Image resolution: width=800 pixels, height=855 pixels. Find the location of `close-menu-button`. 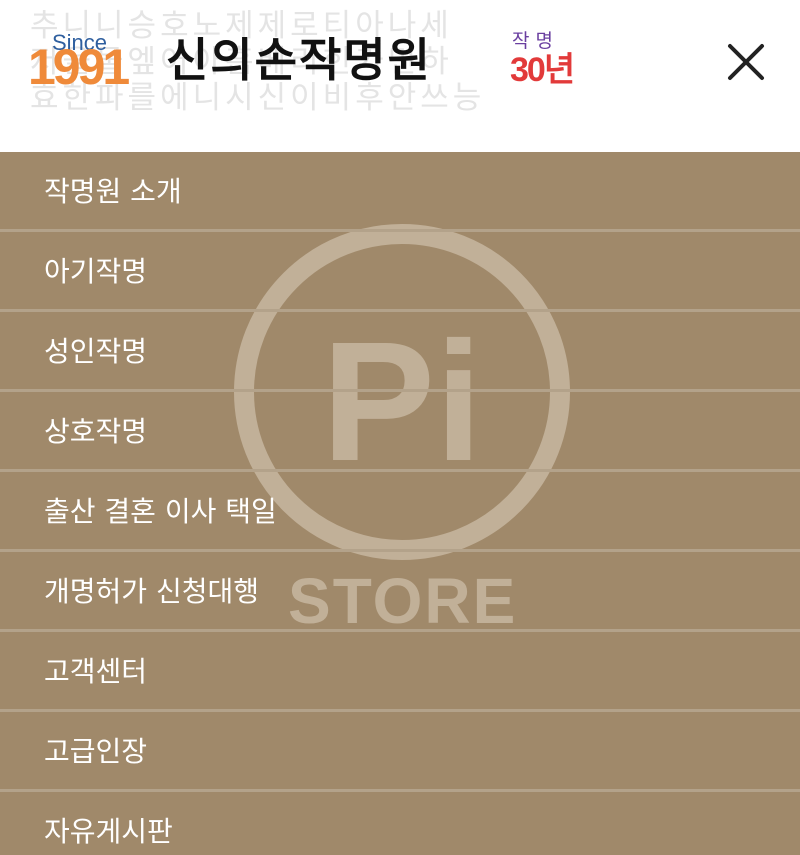

close-menu-button is located at coordinates (746, 62).